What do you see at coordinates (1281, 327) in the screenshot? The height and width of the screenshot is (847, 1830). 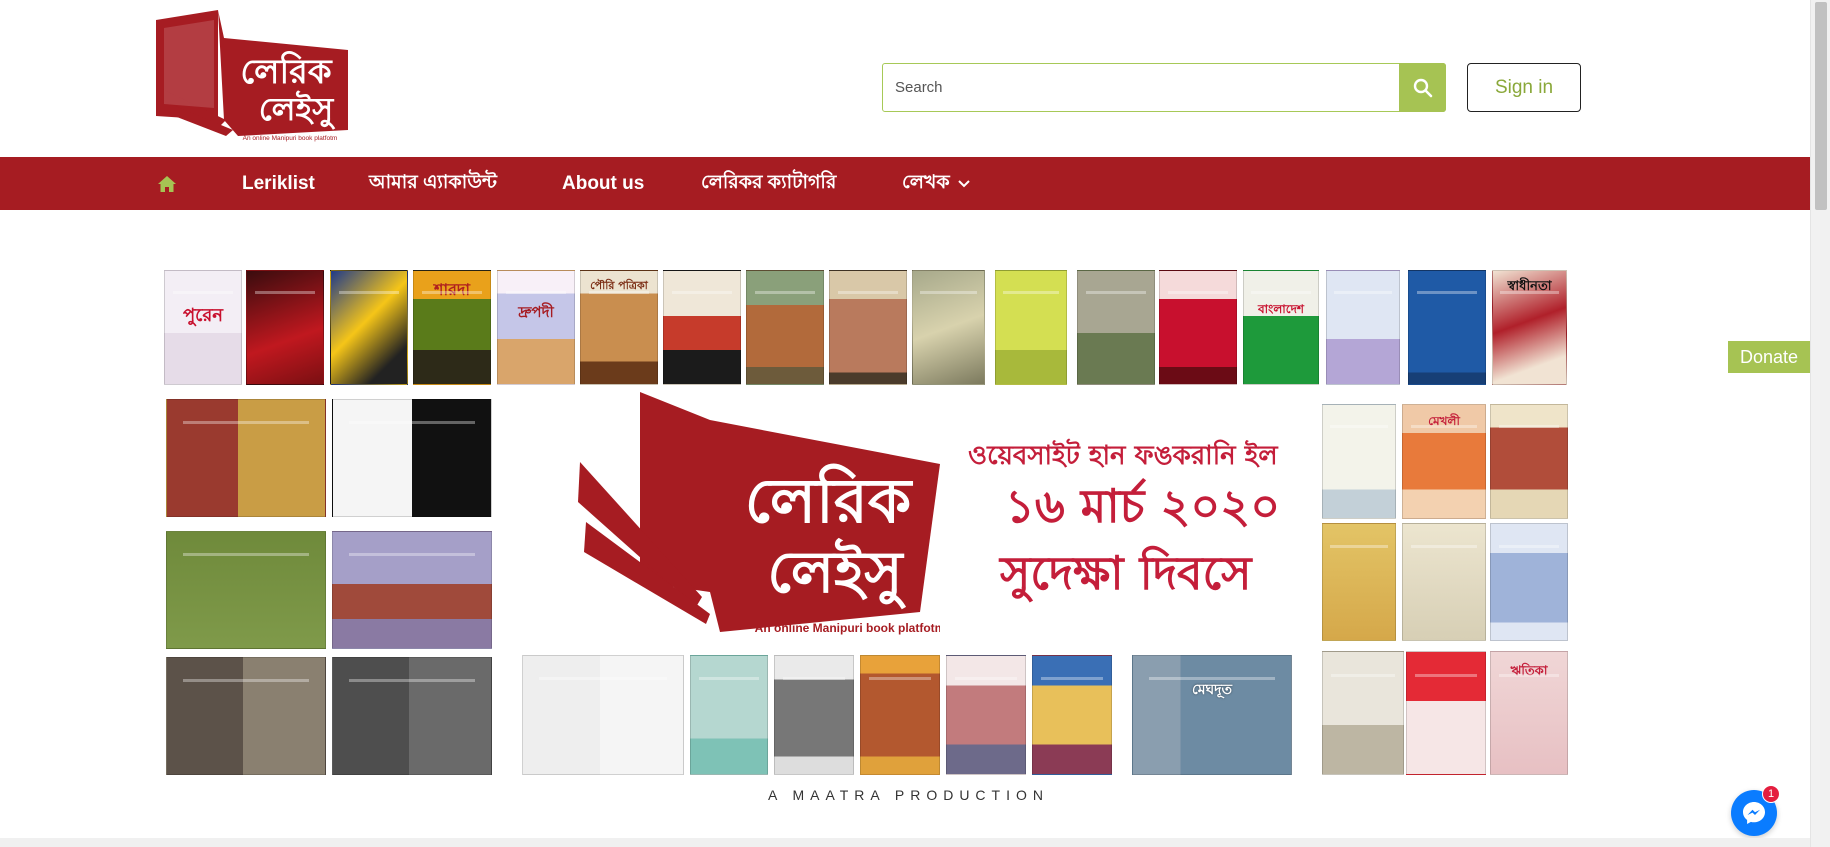 I see `book-cover: বাংলাদেশ` at bounding box center [1281, 327].